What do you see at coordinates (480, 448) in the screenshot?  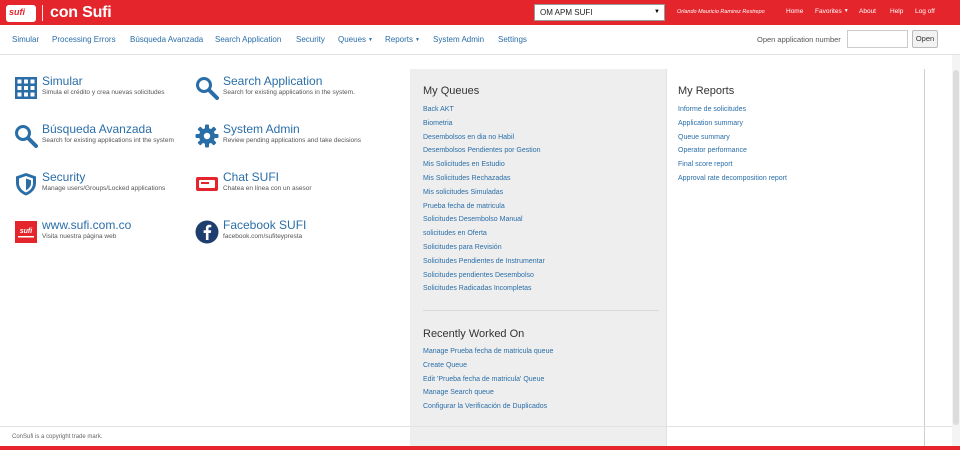 I see `bottom-accent-bar` at bounding box center [480, 448].